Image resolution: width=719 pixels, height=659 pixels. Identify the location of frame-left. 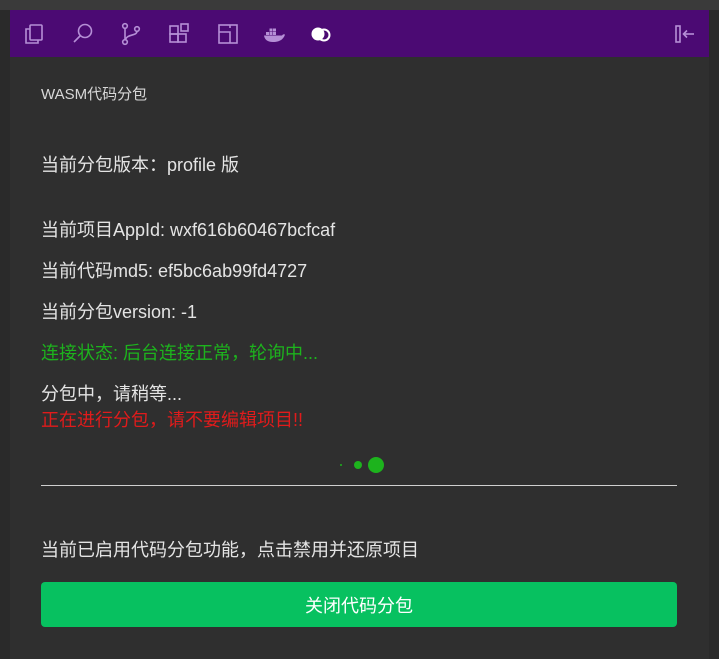
(5, 334).